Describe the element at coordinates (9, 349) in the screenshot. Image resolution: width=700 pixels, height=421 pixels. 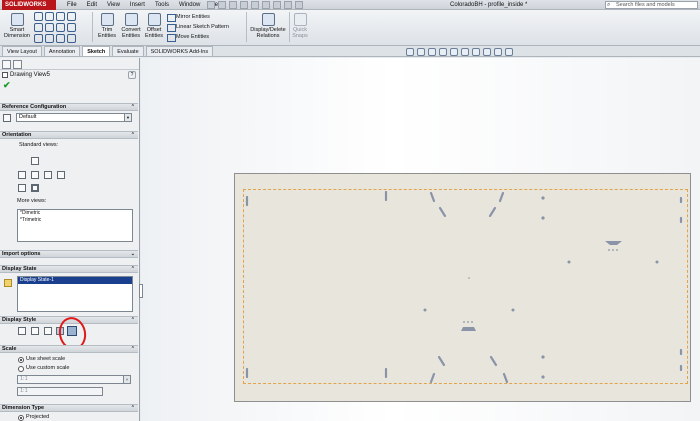
I see `scale-label: Scale` at that location.